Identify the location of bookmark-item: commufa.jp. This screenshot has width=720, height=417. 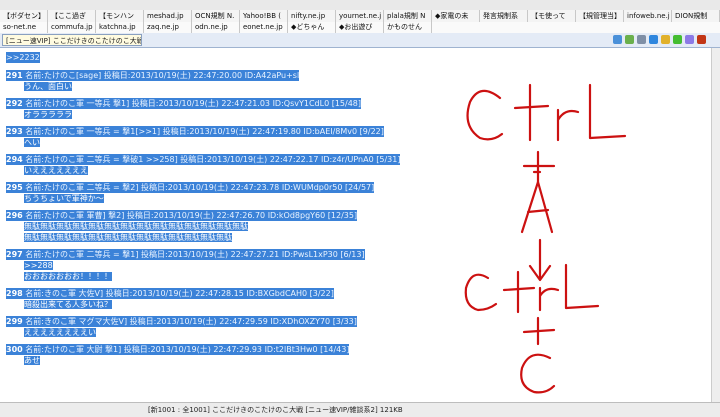
(72, 27).